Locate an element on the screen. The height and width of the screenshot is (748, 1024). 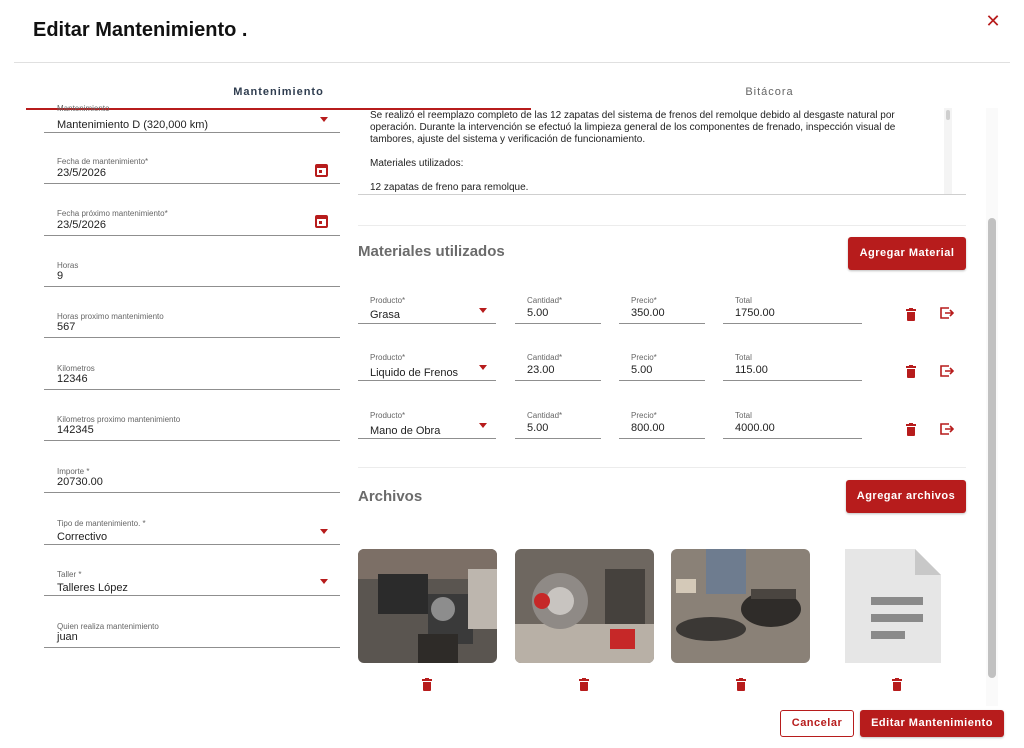
total-field: Total 1750.00 is located at coordinates (792, 310).